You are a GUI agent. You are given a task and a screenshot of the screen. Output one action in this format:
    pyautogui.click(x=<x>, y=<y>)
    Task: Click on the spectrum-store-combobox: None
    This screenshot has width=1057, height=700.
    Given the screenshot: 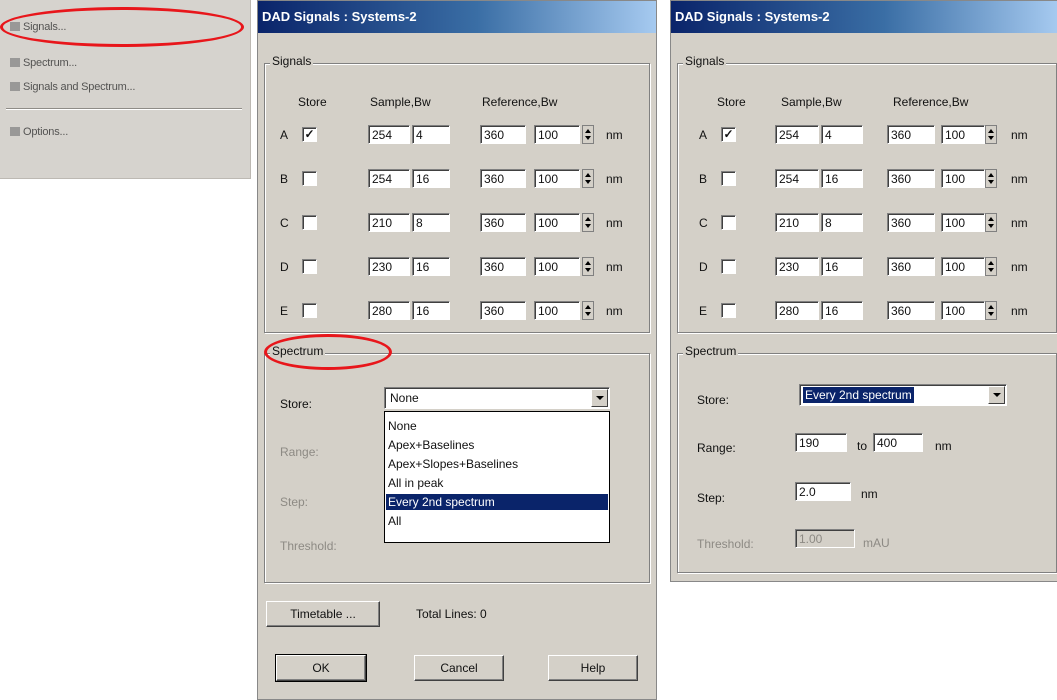 What is the action you would take?
    pyautogui.click(x=497, y=398)
    